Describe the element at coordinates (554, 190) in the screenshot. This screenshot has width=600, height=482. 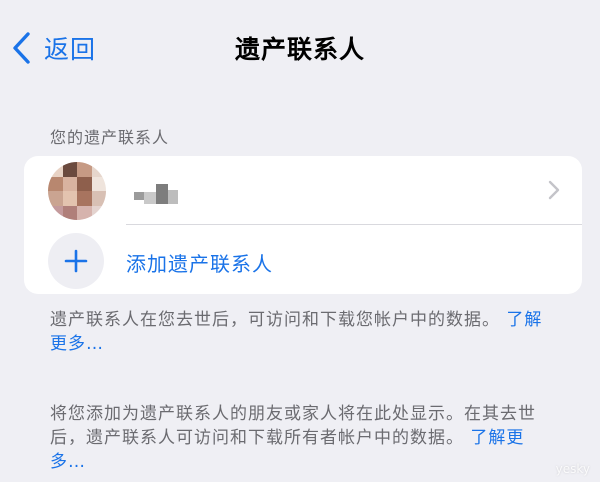
I see `chevron-right-icon` at that location.